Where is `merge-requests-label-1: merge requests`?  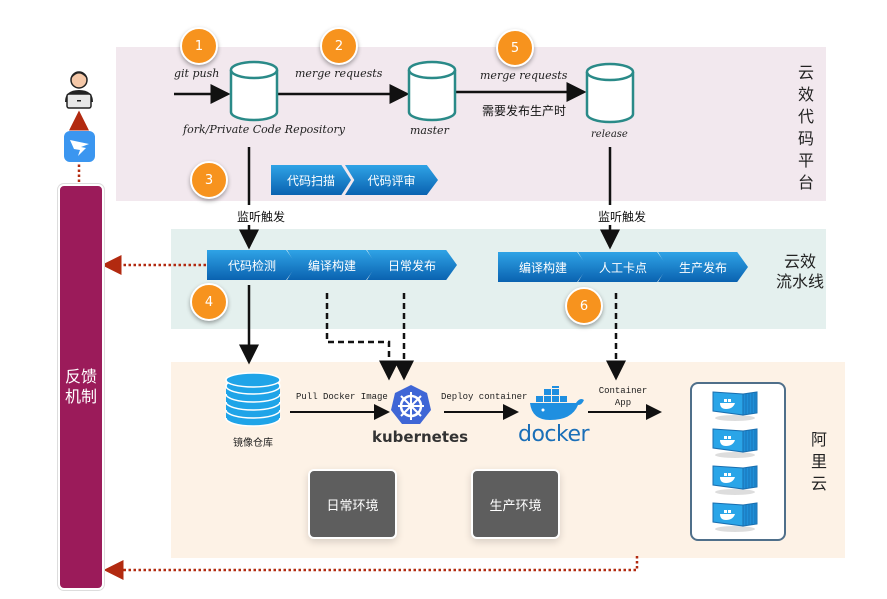
merge-requests-label-1: merge requests is located at coordinates (339, 73).